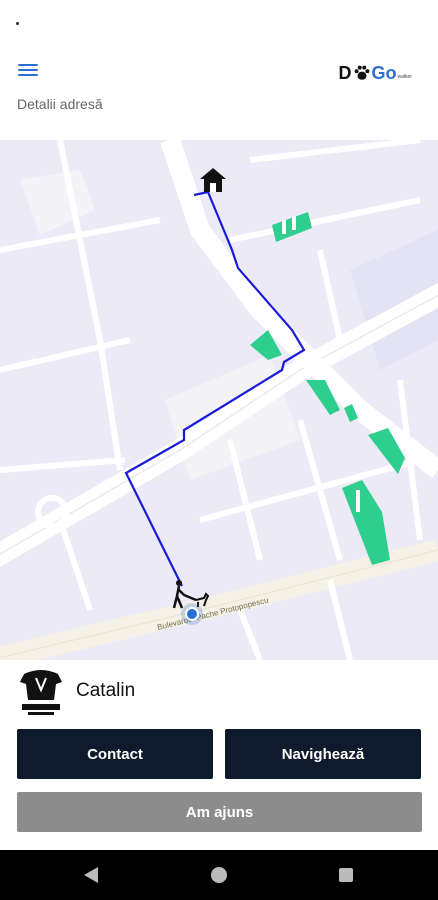  What do you see at coordinates (384, 73) in the screenshot?
I see `logo-text-go: Go` at bounding box center [384, 73].